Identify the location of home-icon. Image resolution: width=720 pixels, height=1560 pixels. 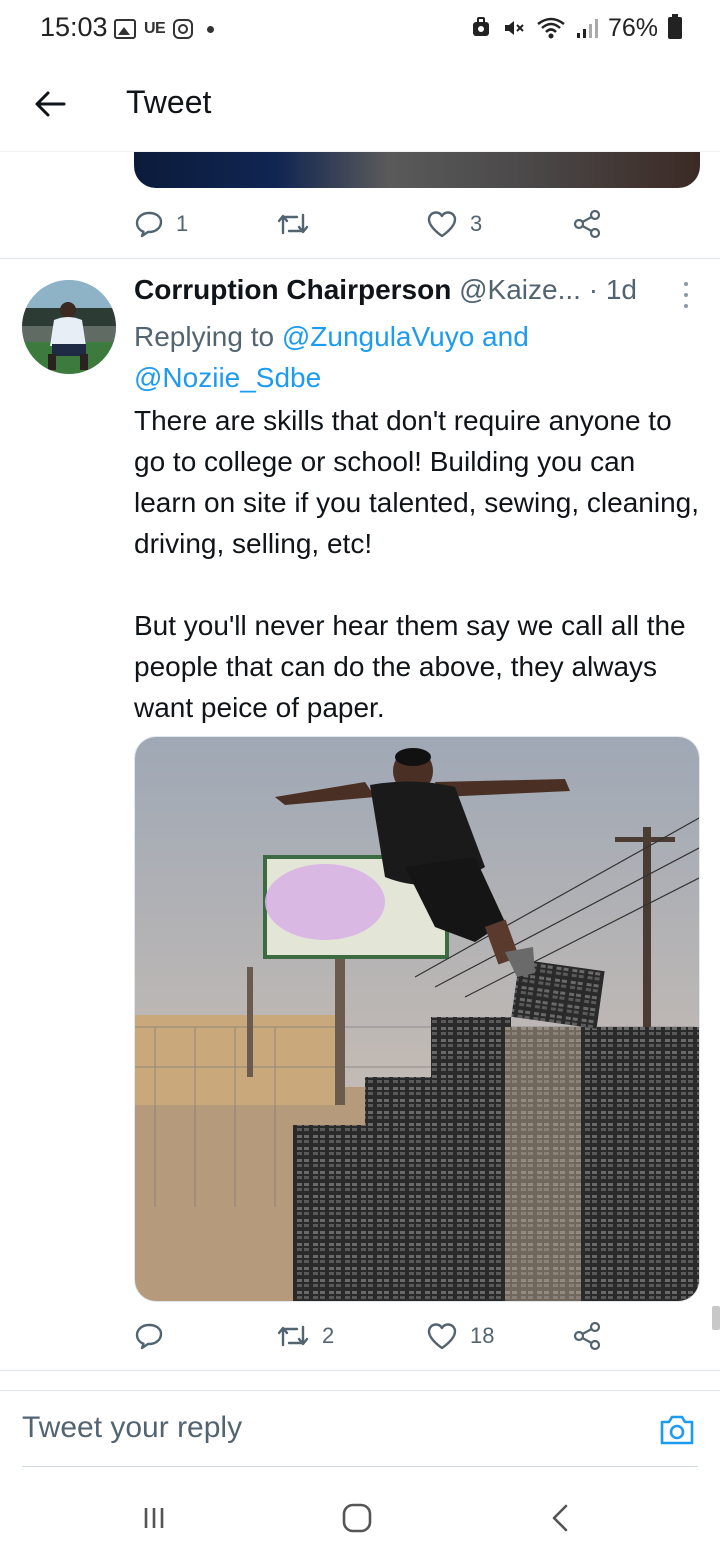
(357, 1518).